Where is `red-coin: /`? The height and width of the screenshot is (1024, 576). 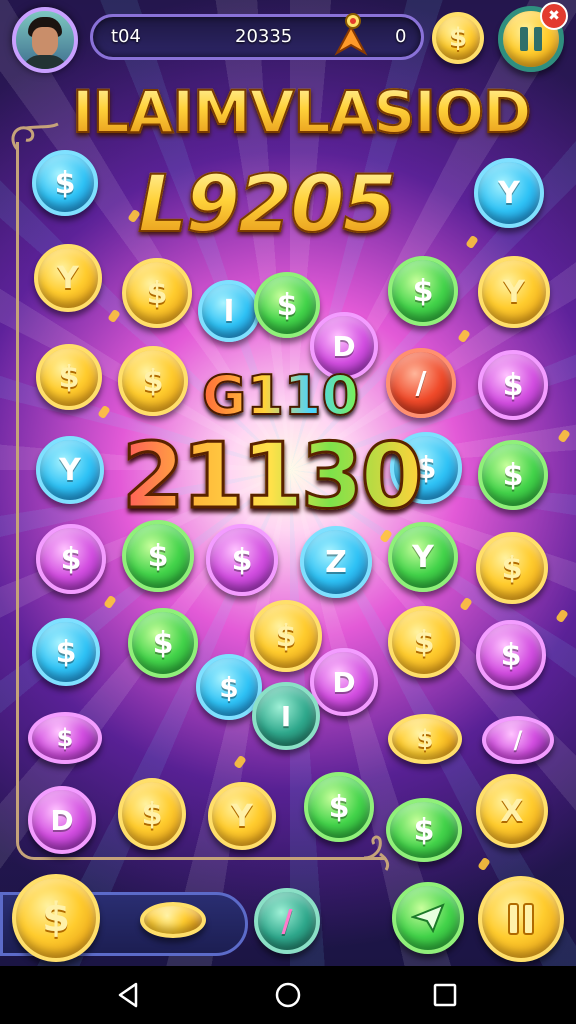
red-coin: / is located at coordinates (421, 383).